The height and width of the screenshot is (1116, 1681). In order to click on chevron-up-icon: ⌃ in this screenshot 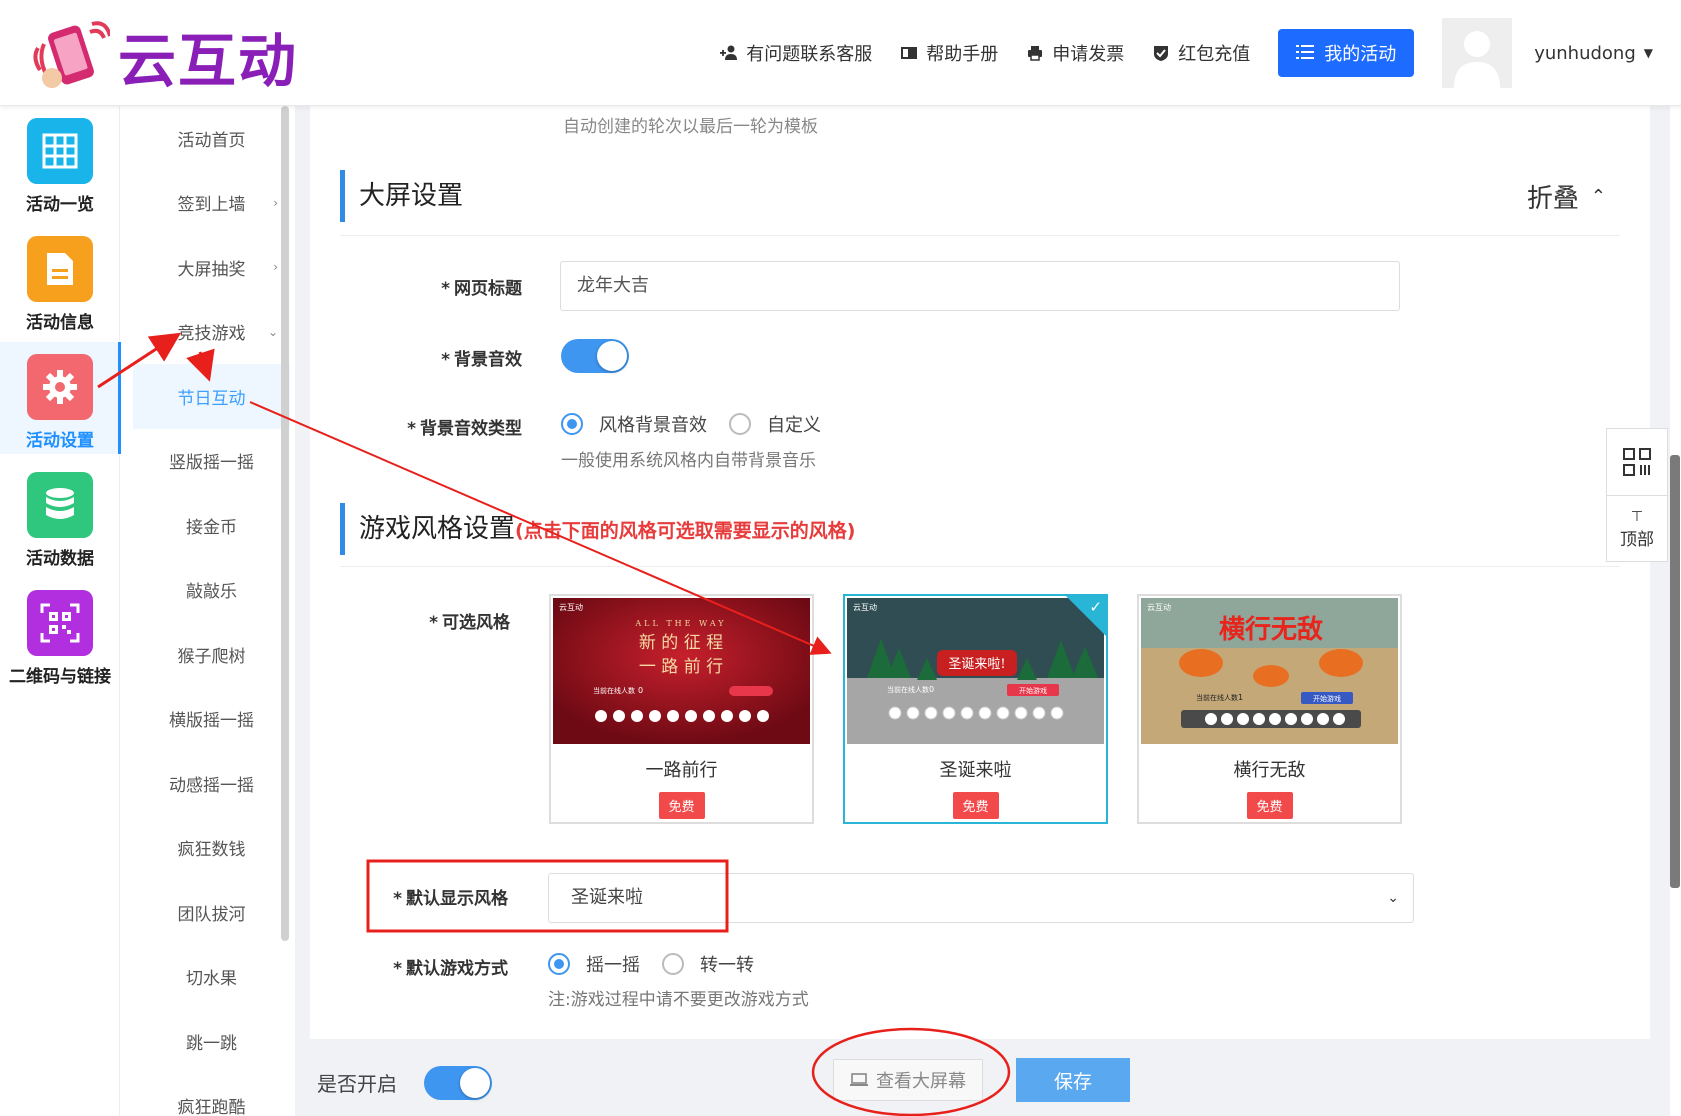, I will do `click(1598, 196)`.